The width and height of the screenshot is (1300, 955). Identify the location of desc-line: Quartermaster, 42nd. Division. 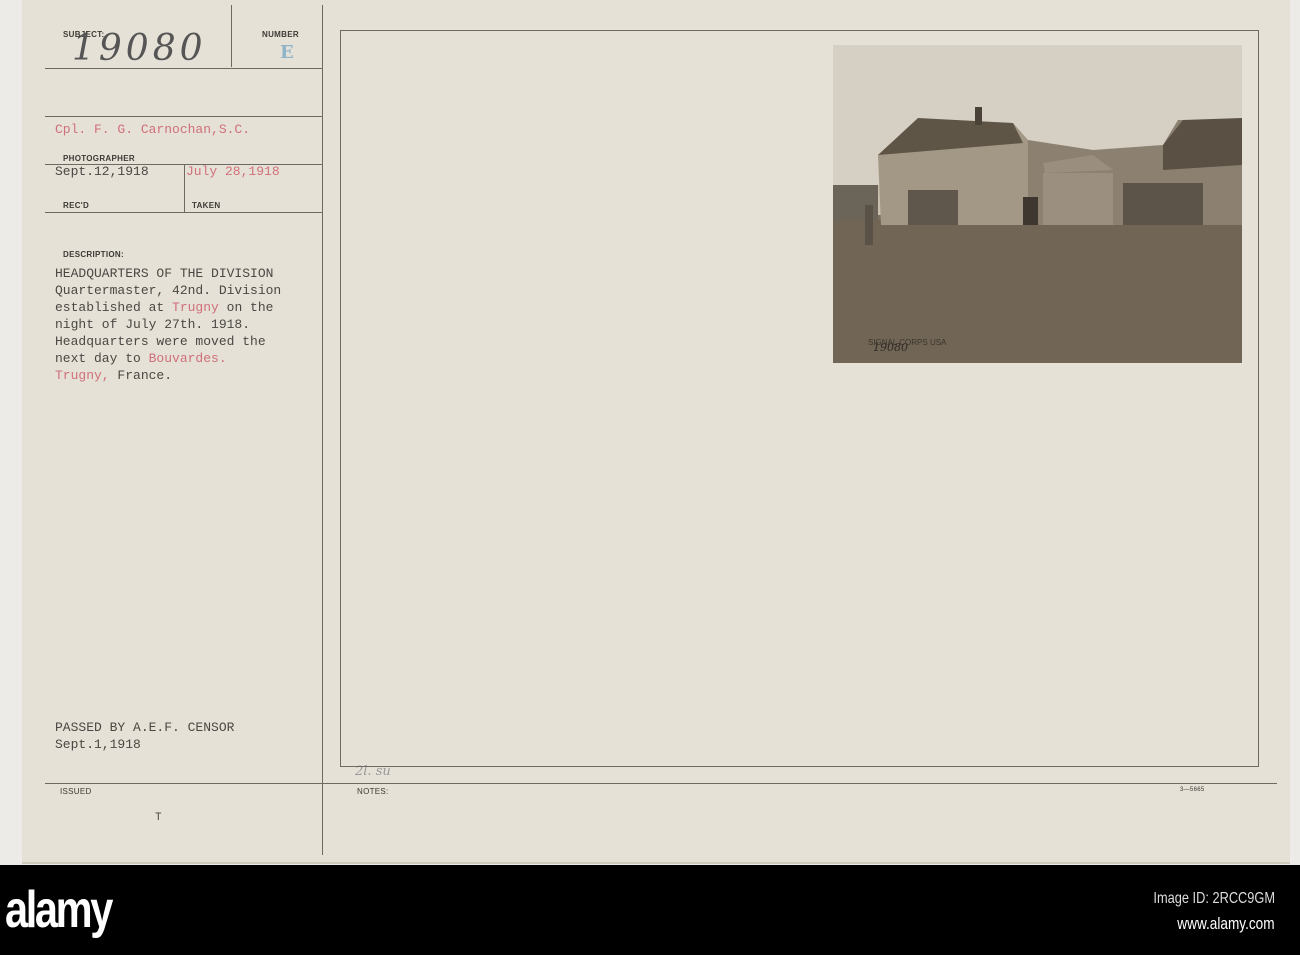
(168, 290).